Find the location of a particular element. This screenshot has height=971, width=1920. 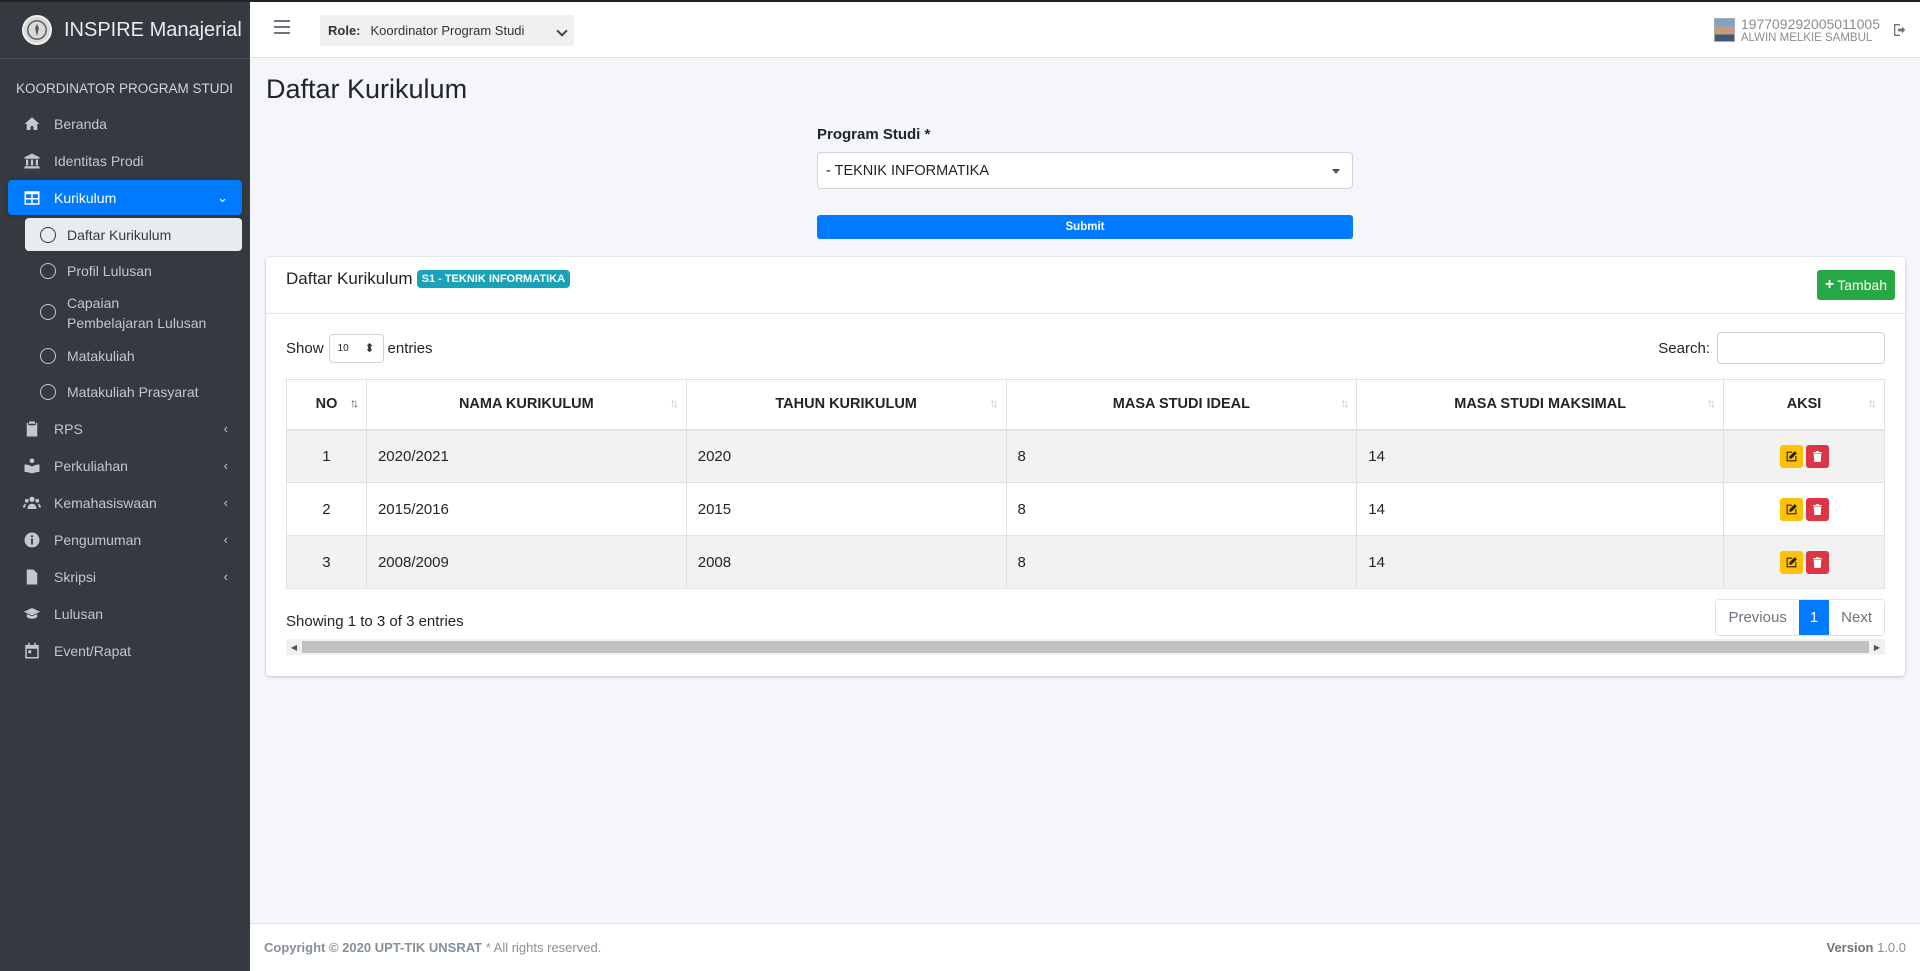

sidebar-item-kurikulum: Kurikulum ⌄ is located at coordinates (125, 197).